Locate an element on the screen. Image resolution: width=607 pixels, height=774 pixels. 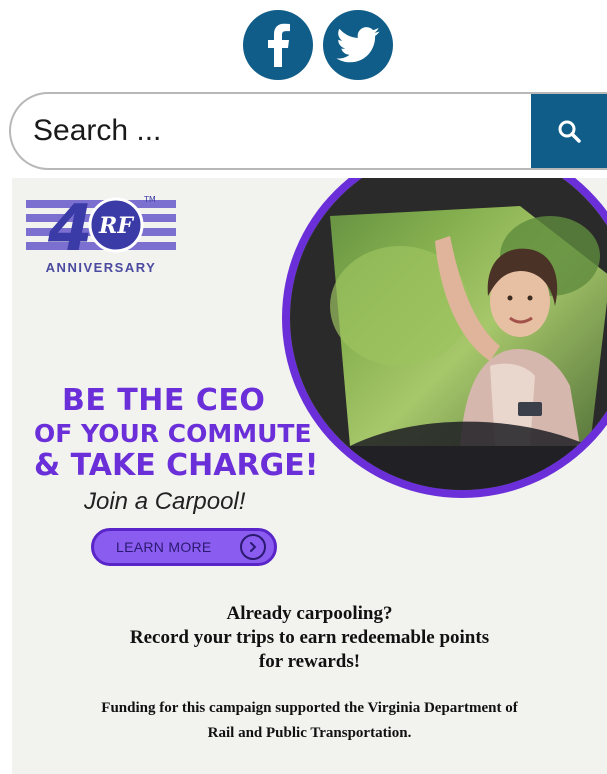
social-links is located at coordinates (303, 47).